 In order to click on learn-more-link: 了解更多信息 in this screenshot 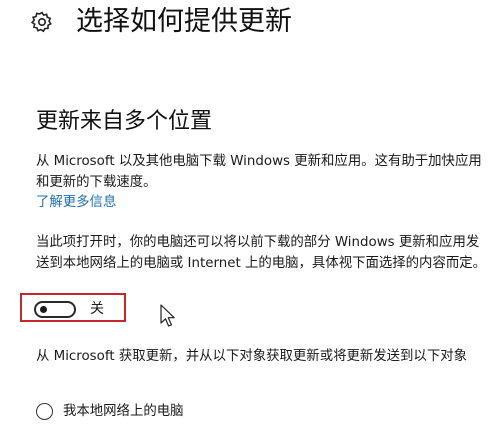, I will do `click(76, 202)`.